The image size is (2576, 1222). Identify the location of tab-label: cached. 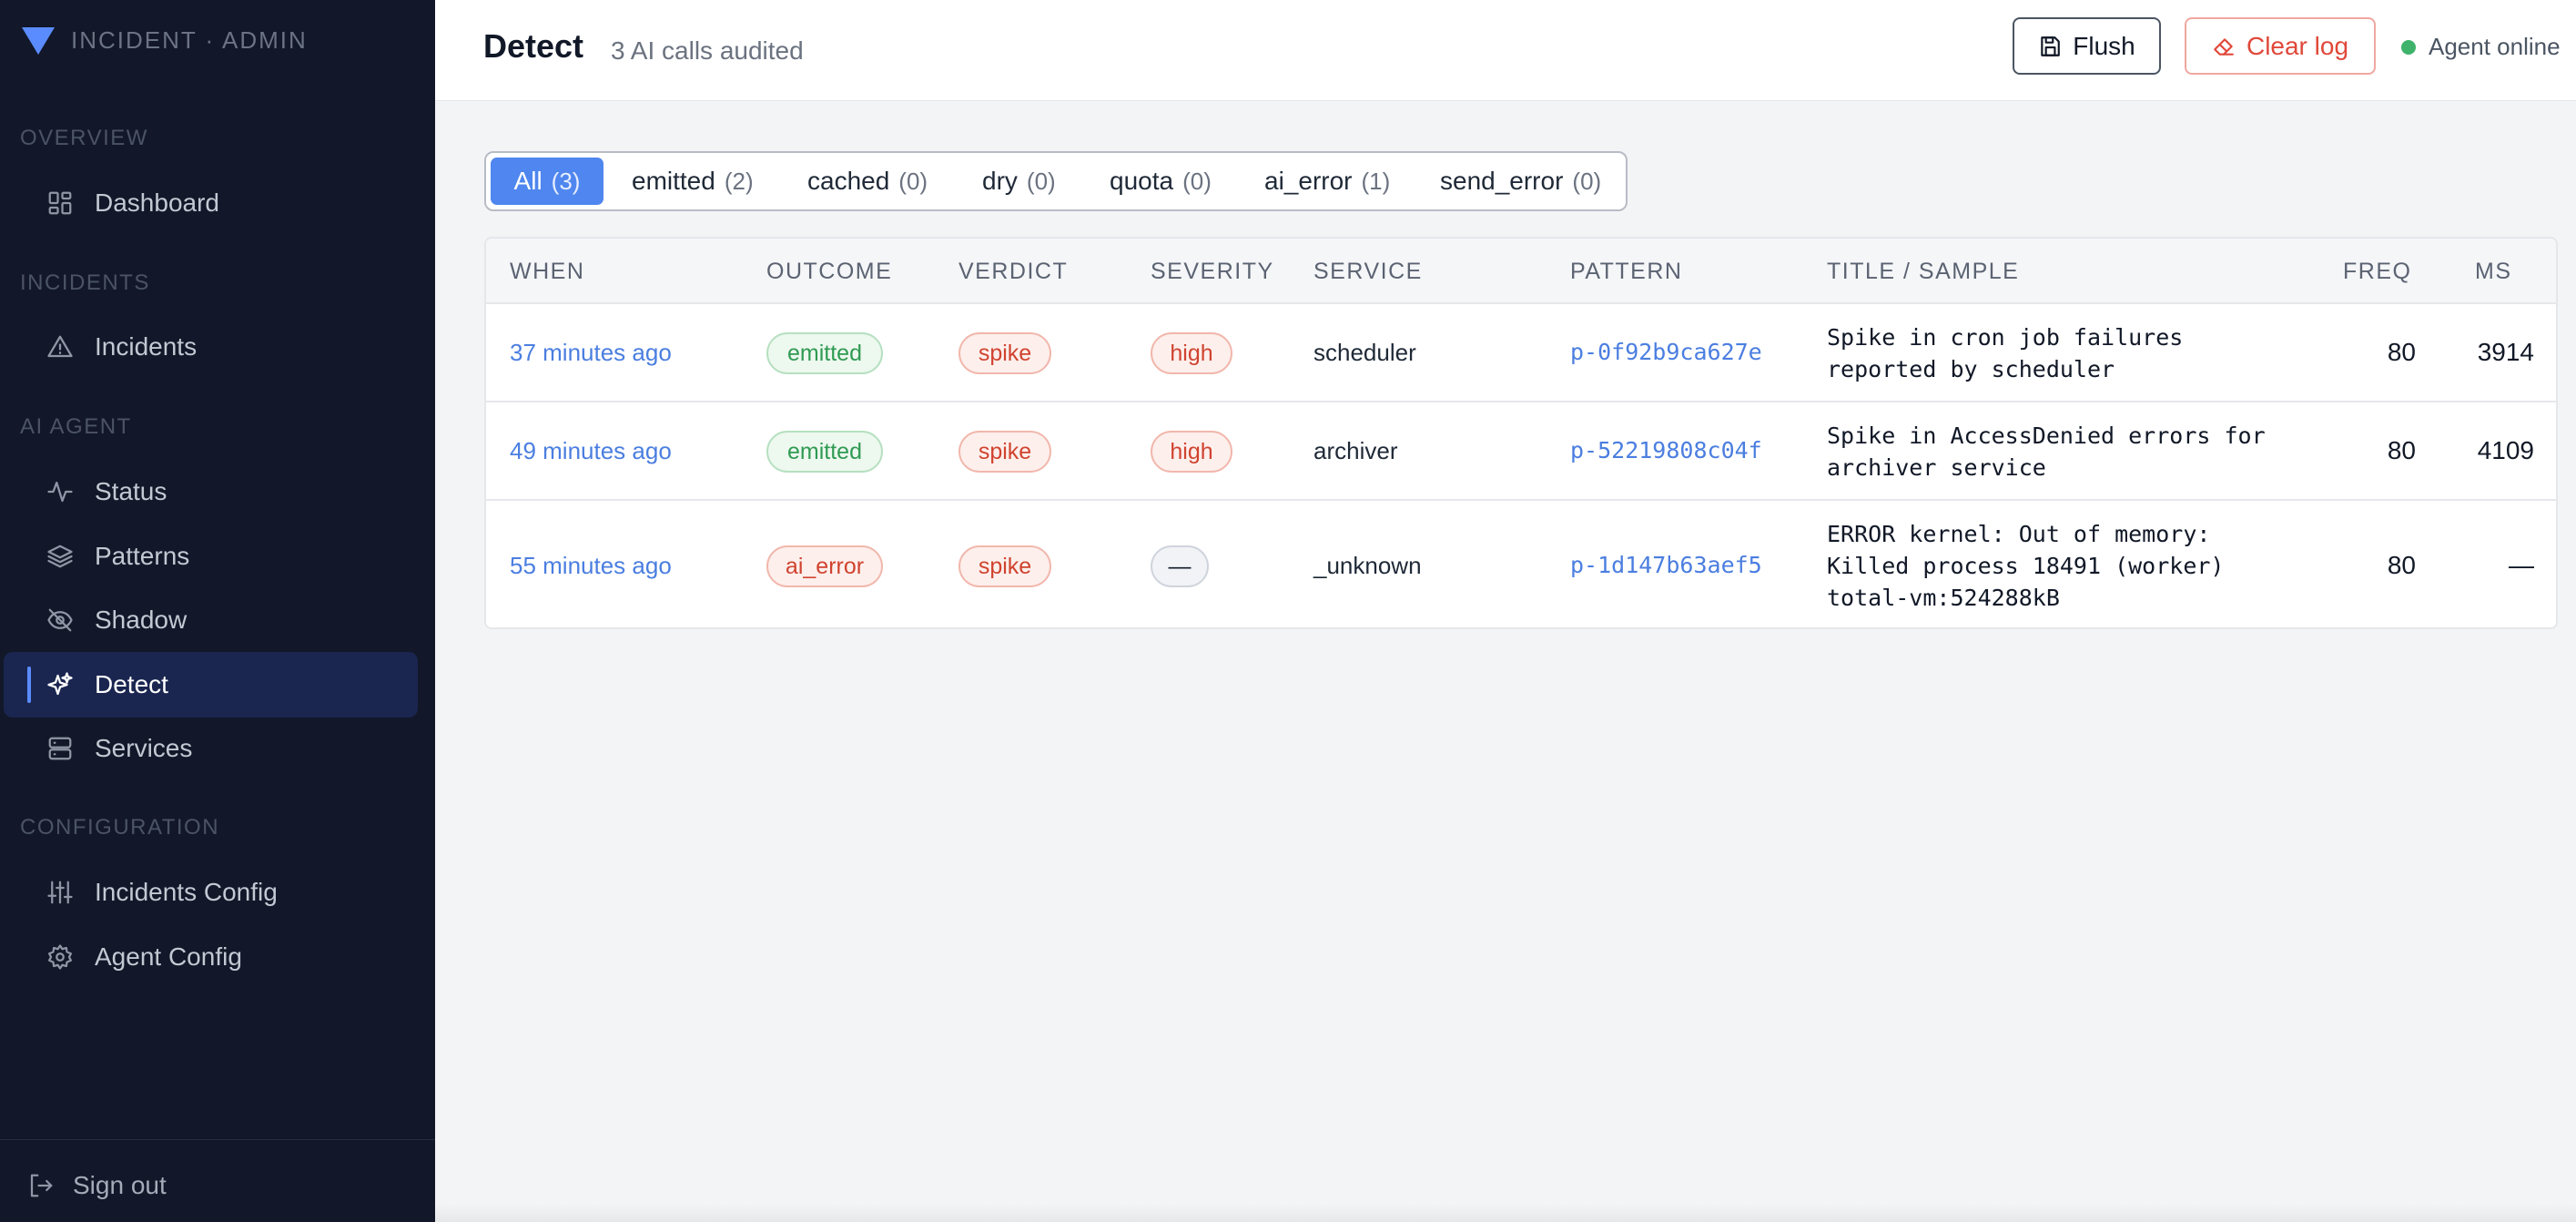
(848, 181).